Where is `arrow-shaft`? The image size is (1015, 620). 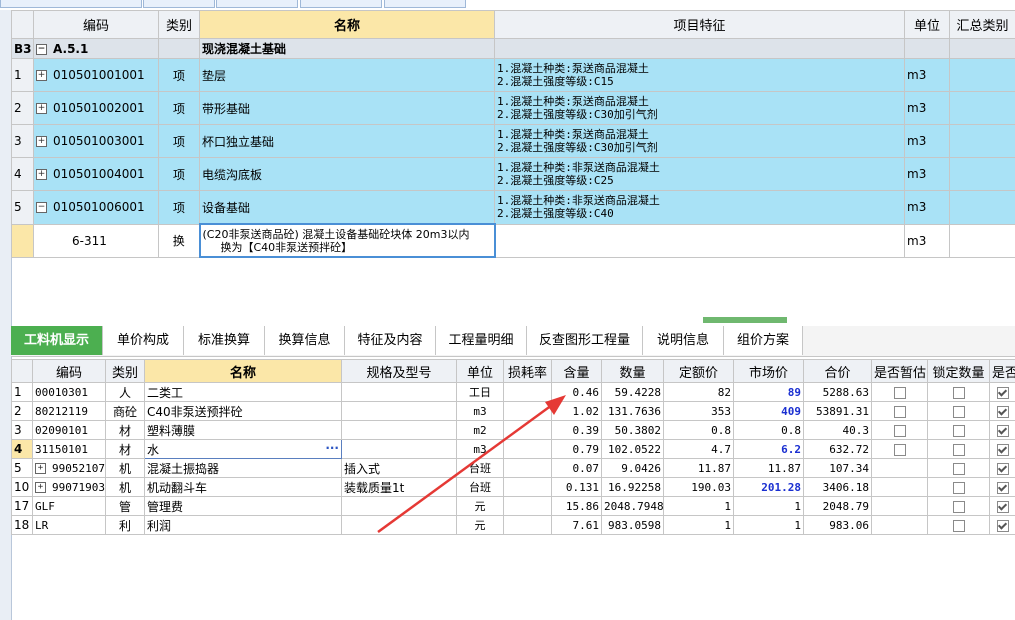
arrow-shaft is located at coordinates (465, 468).